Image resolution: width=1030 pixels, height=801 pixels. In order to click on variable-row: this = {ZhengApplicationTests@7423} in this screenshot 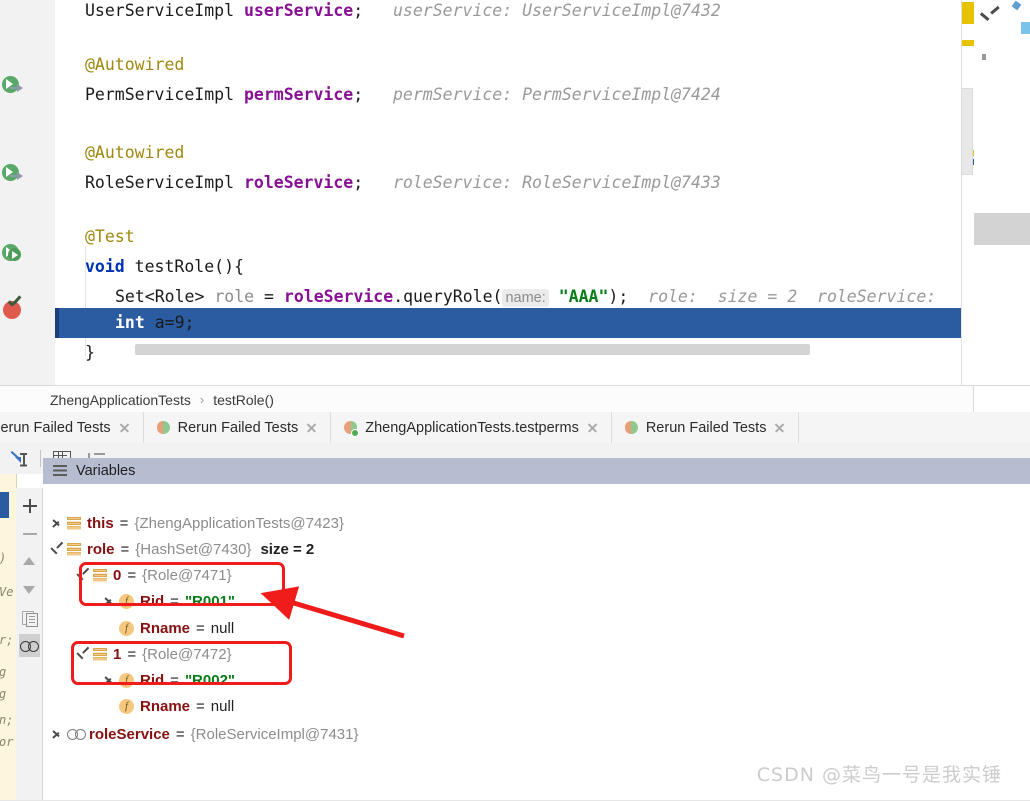, I will do `click(196, 523)`.